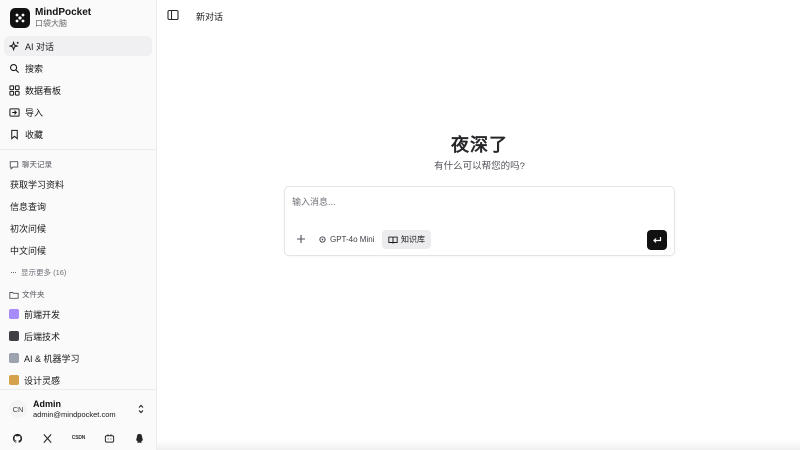 This screenshot has height=450, width=800. What do you see at coordinates (78, 314) in the screenshot?
I see `folder-item-frontend: 前端开发` at bounding box center [78, 314].